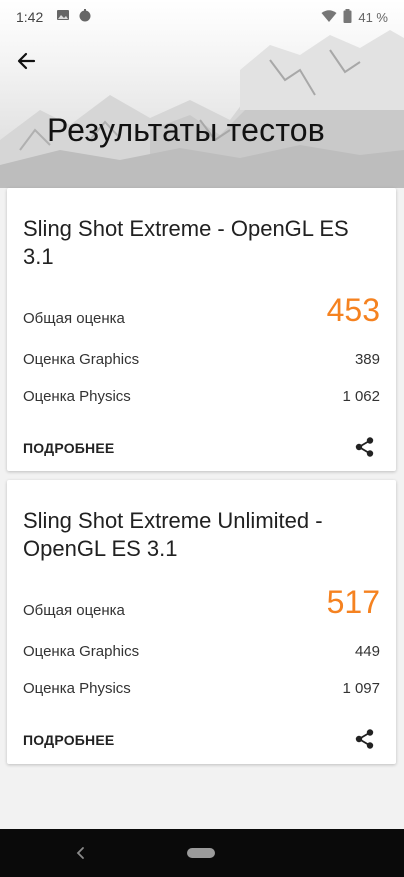  I want to click on arrow-left-icon, so click(26, 61).